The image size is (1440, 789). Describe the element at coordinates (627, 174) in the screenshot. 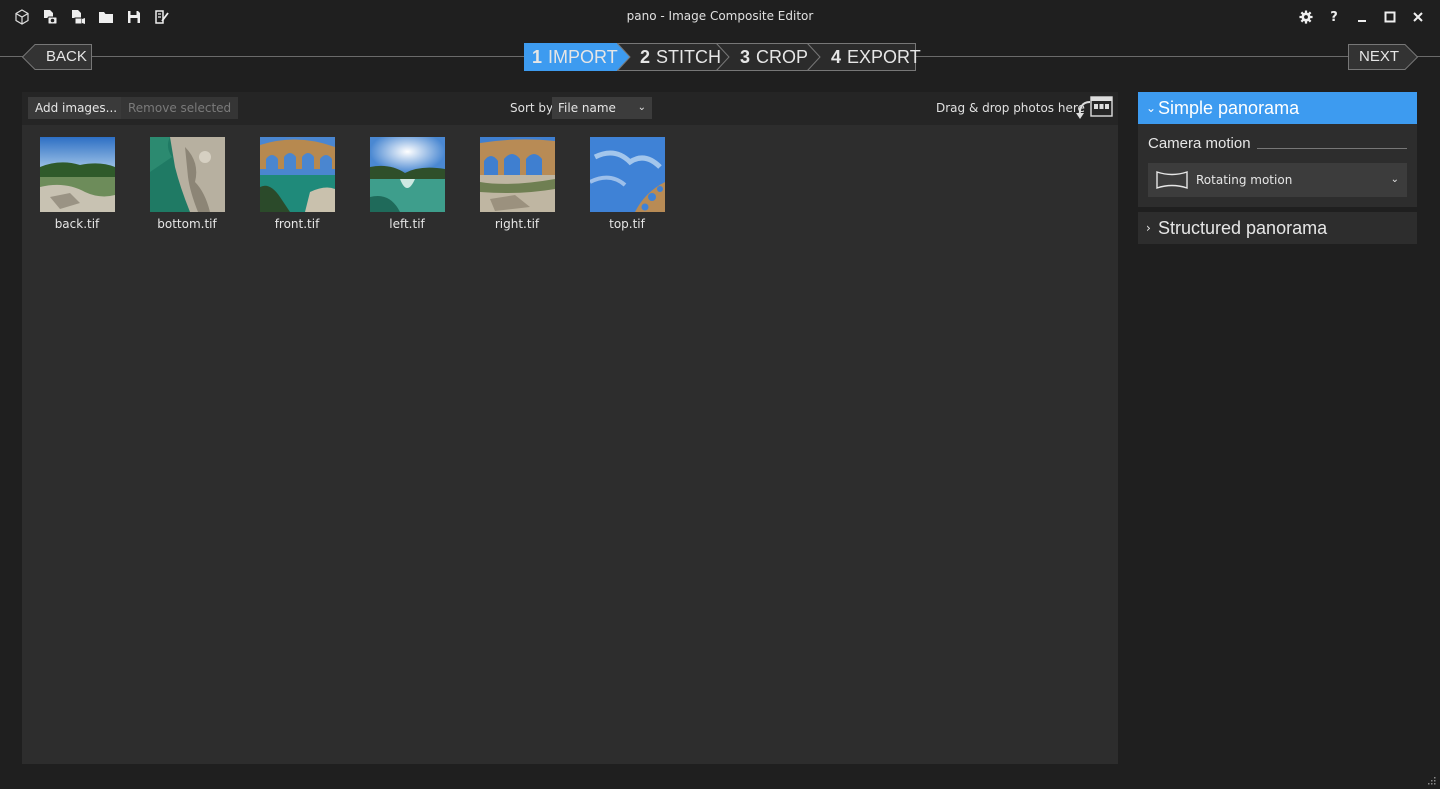

I see `image-thumbnail-top` at that location.